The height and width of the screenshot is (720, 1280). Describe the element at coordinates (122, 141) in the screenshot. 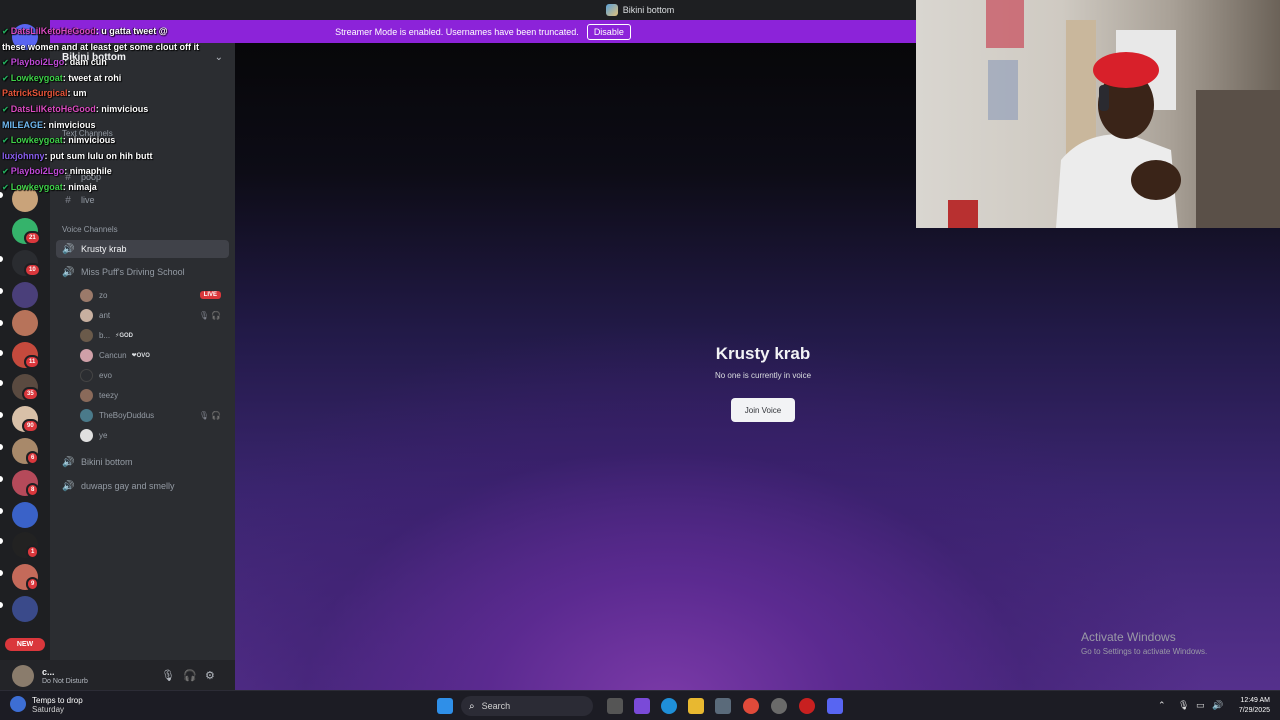

I see `chat-message: ✔ Lowkeygoat: nimvicious` at that location.